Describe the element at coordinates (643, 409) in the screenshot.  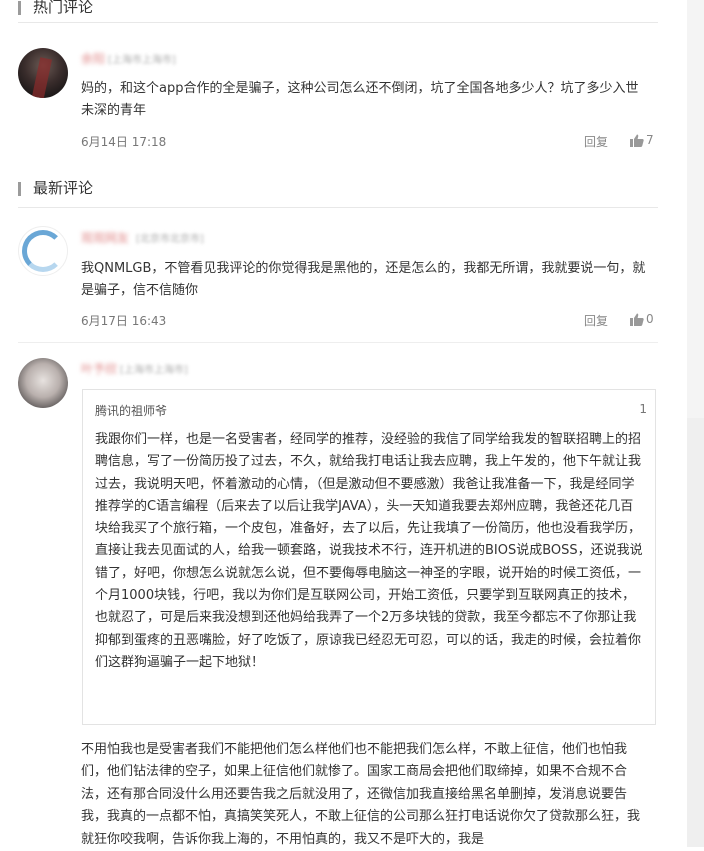
I see `quoted-floor-number: 1` at that location.